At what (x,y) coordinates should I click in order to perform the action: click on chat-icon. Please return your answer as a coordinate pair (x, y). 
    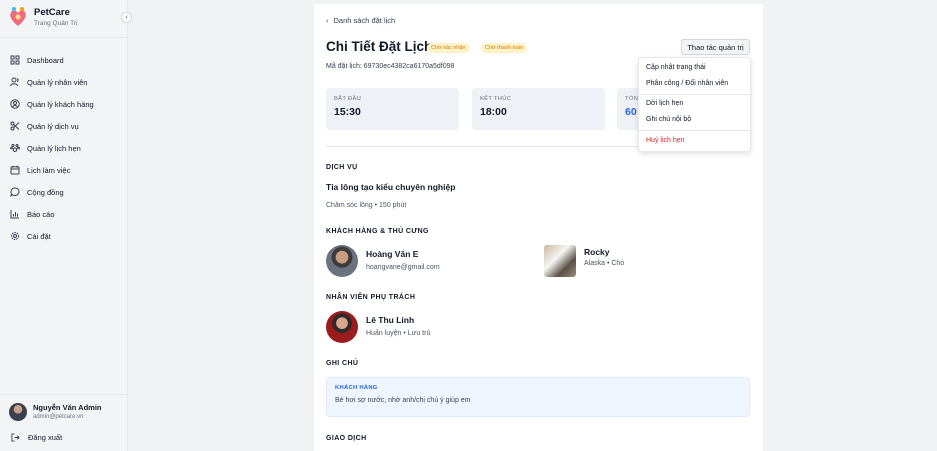
    Looking at the image, I should click on (15, 192).